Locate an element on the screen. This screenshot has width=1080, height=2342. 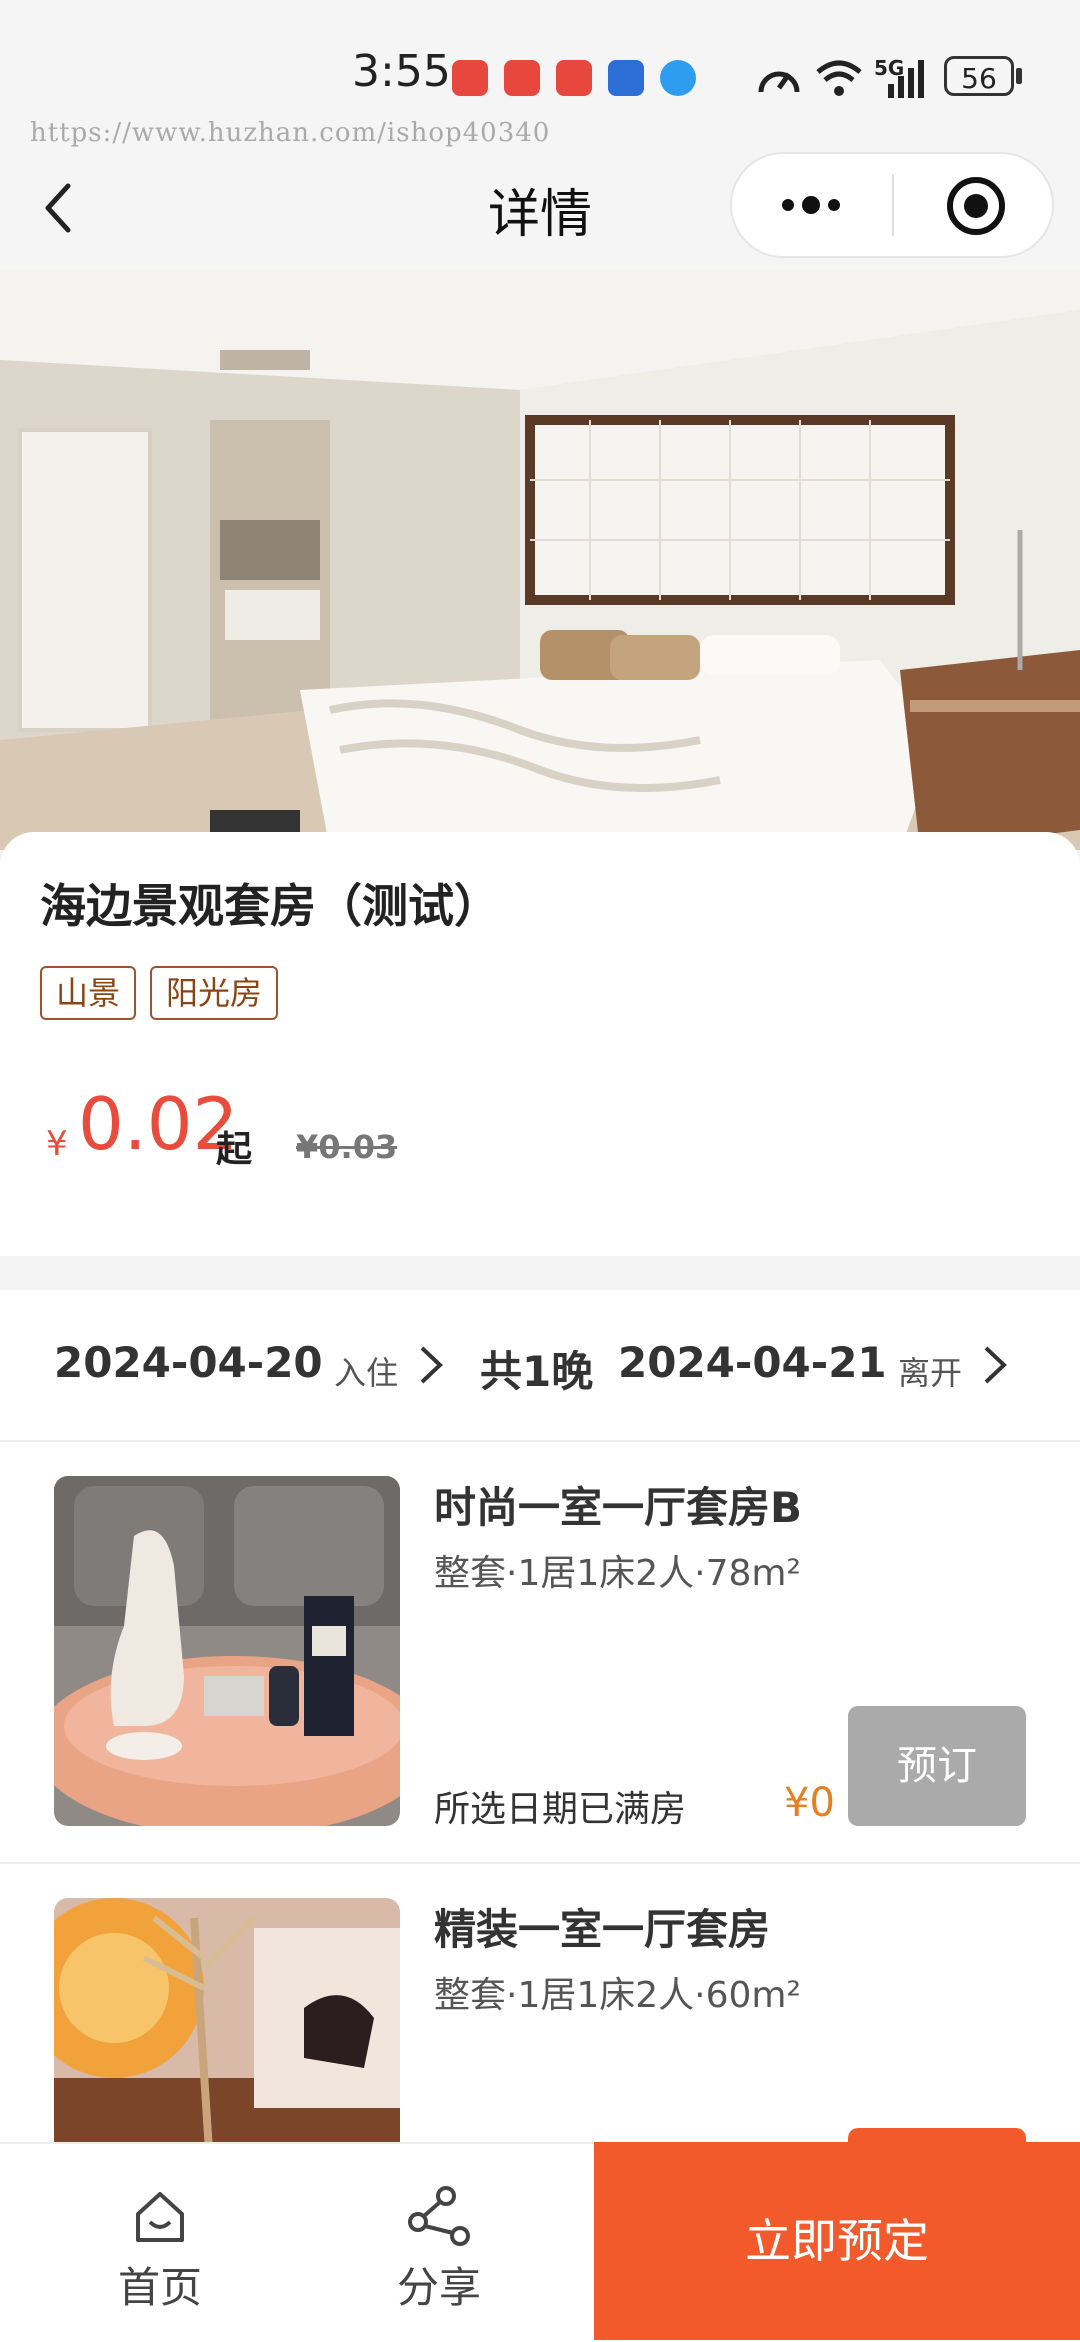
message-notification-icon is located at coordinates (678, 78).